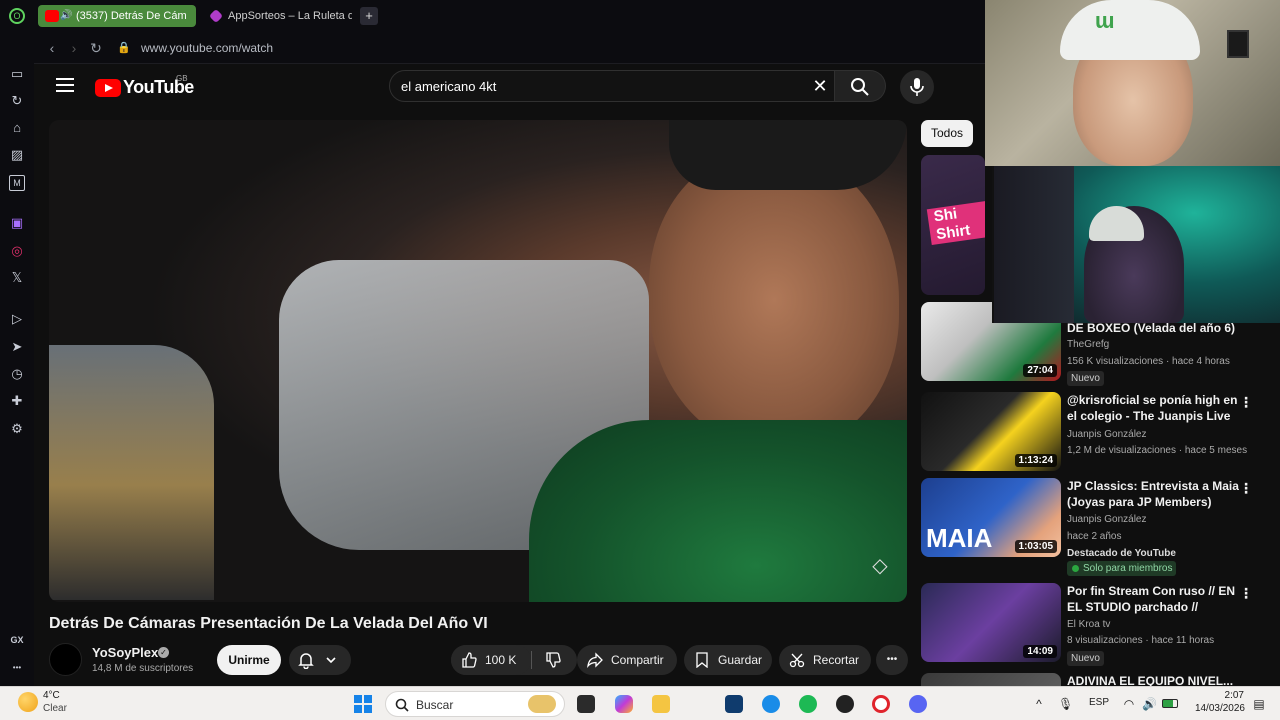 The height and width of the screenshot is (720, 1280). What do you see at coordinates (369, 16) in the screenshot?
I see `new-tab-button: +` at bounding box center [369, 16].